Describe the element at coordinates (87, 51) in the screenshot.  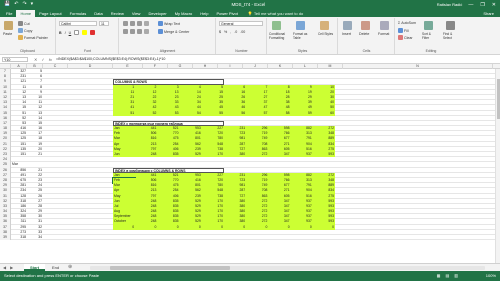
I see `font-label: Font` at that location.